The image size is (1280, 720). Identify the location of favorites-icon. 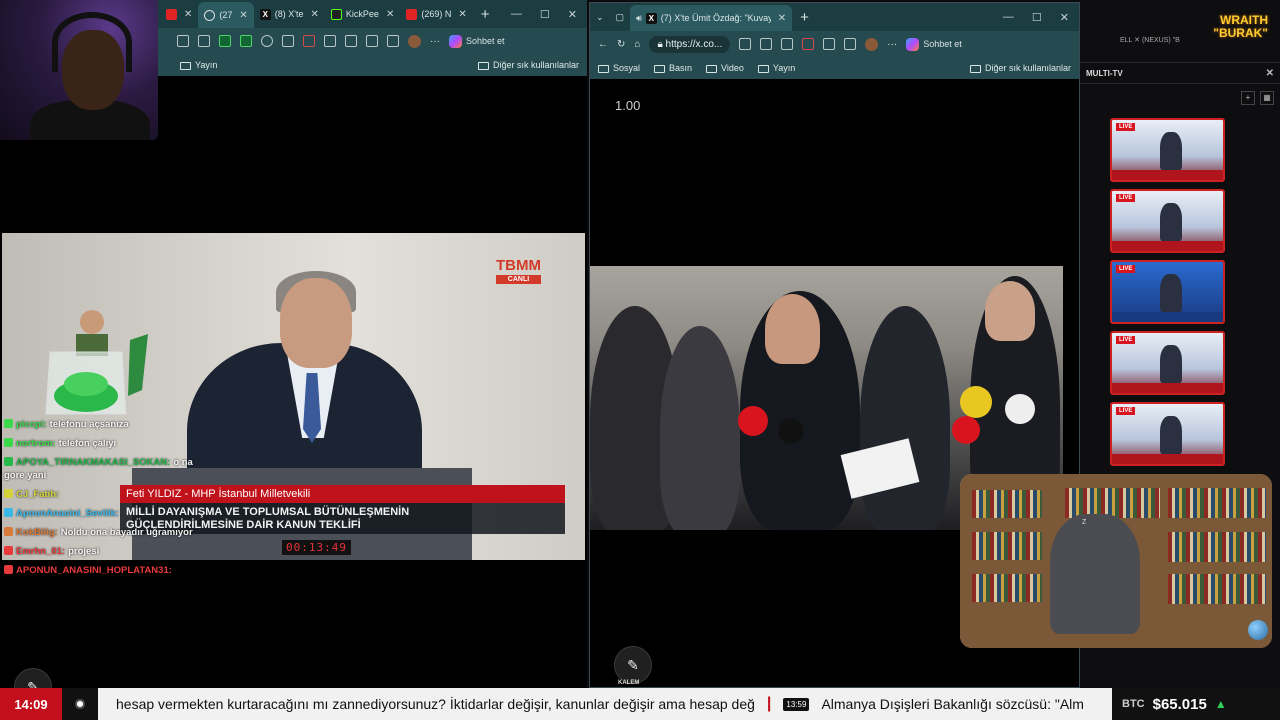
(372, 41).